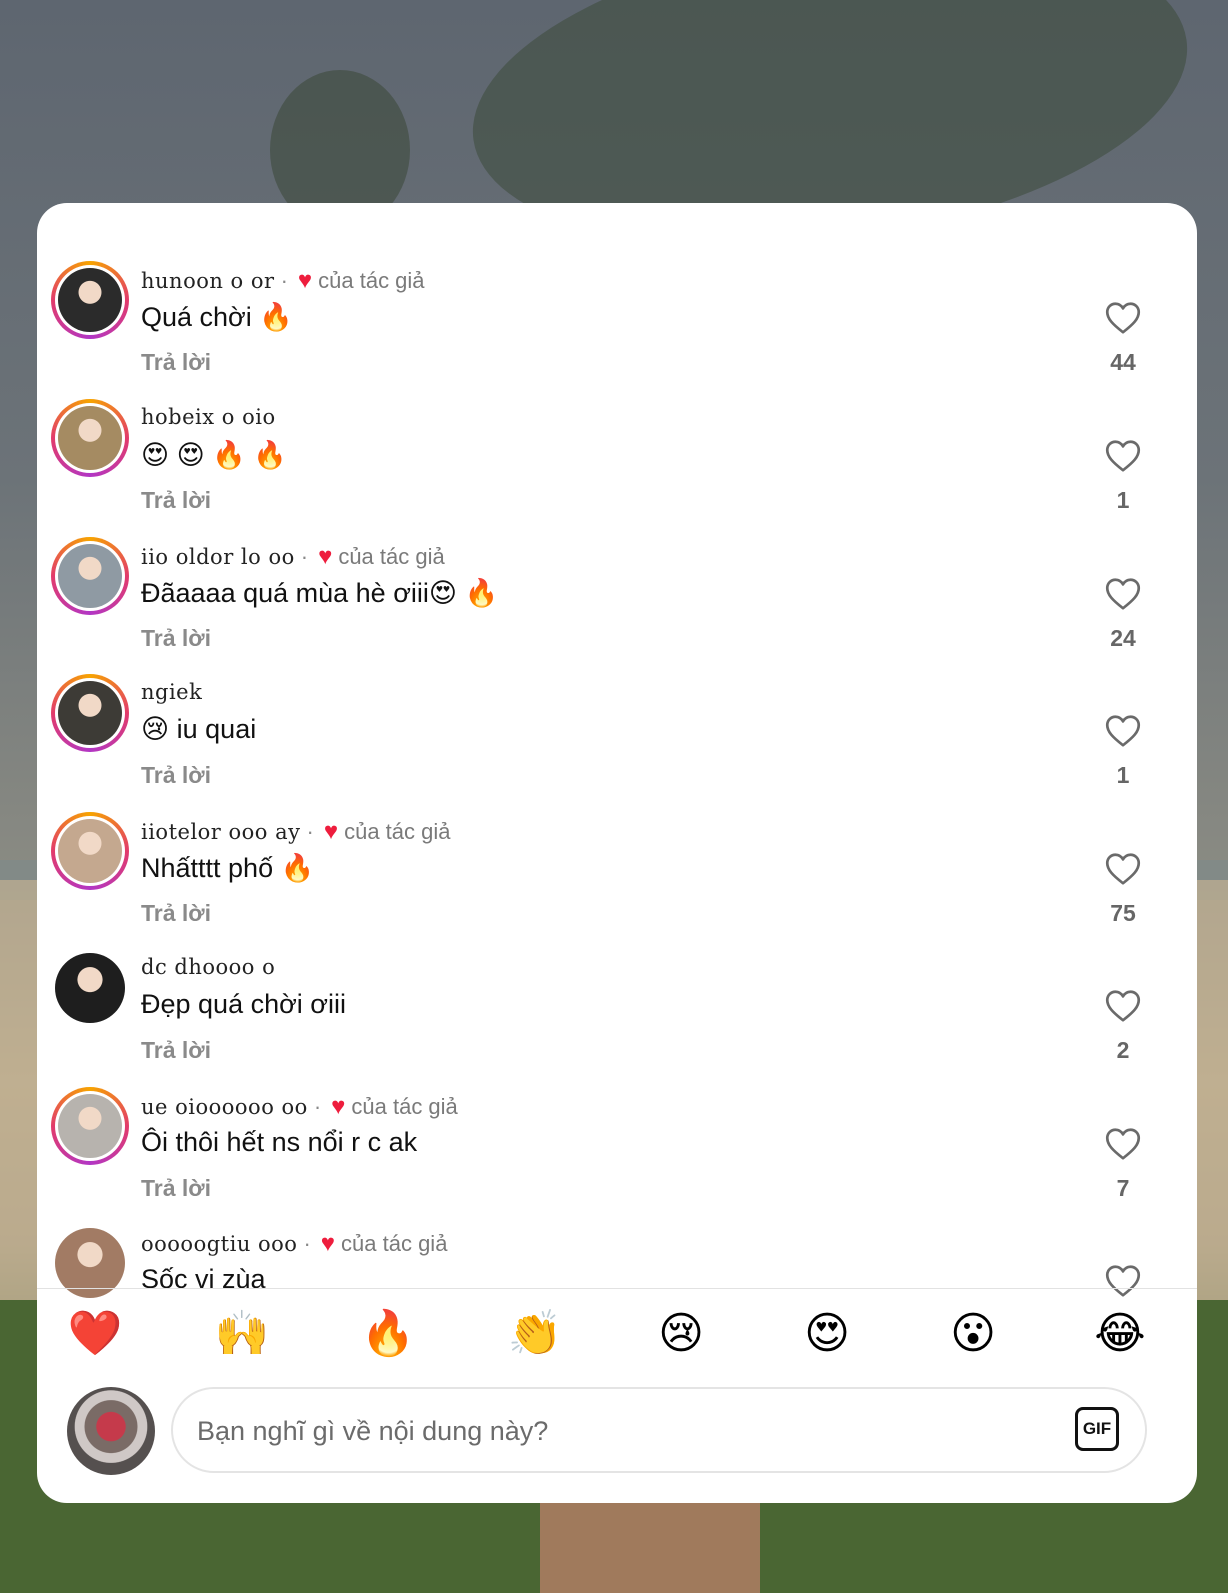  Describe the element at coordinates (827, 1334) in the screenshot. I see `reaction-emoji-button: 😍` at that location.